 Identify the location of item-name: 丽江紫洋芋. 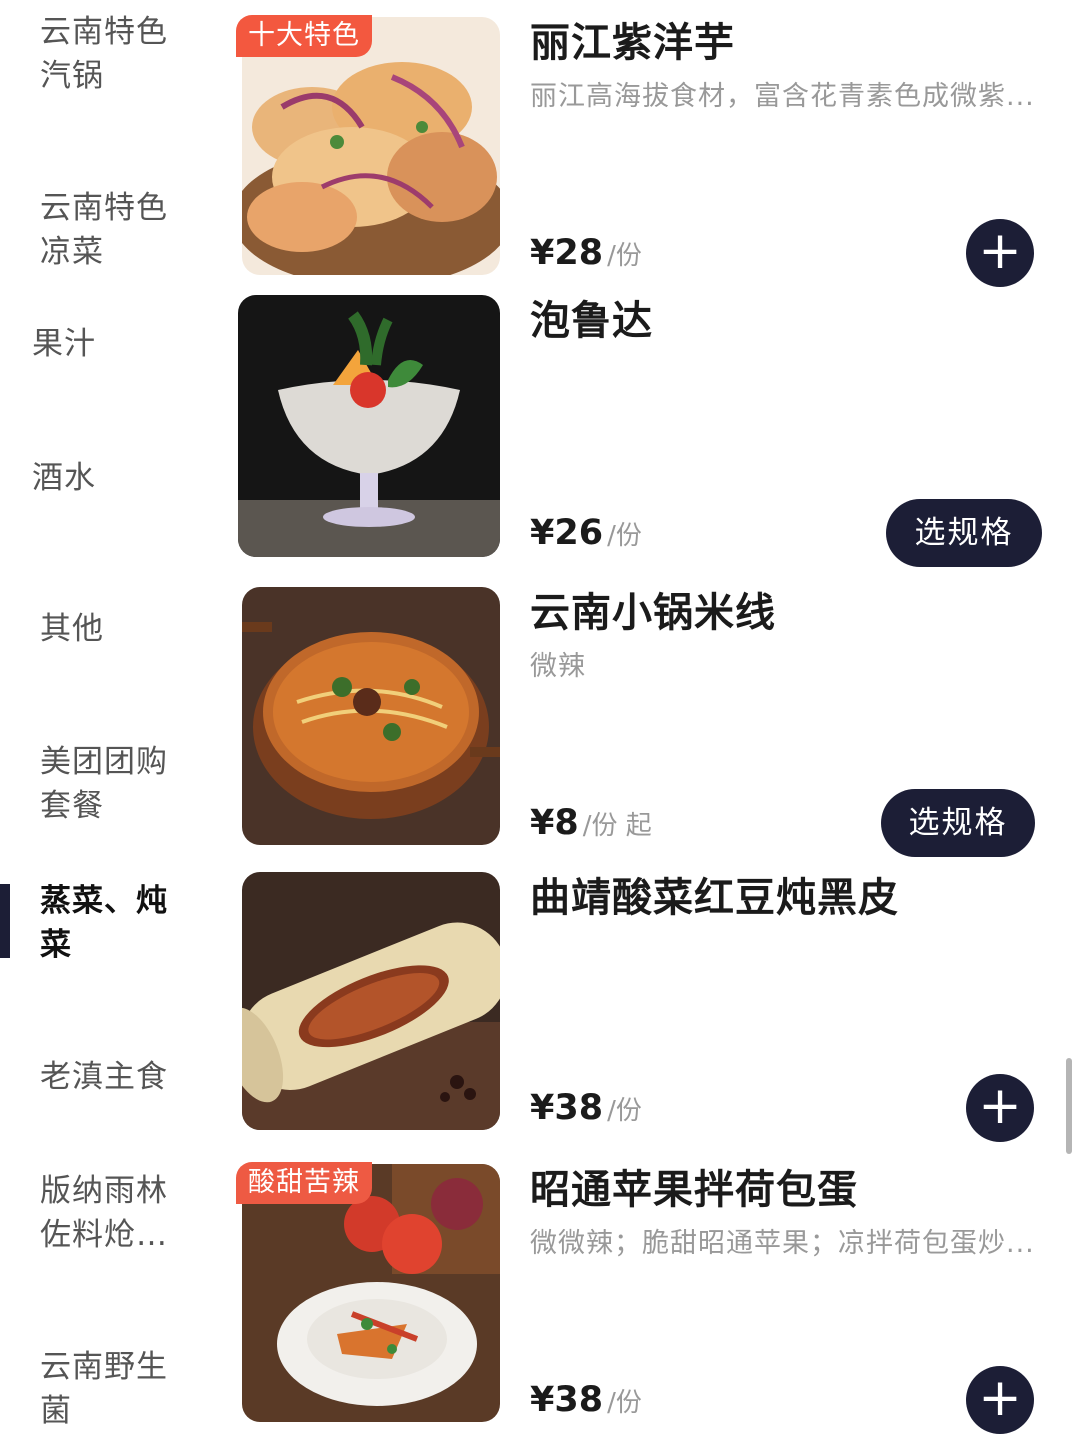
(632, 43).